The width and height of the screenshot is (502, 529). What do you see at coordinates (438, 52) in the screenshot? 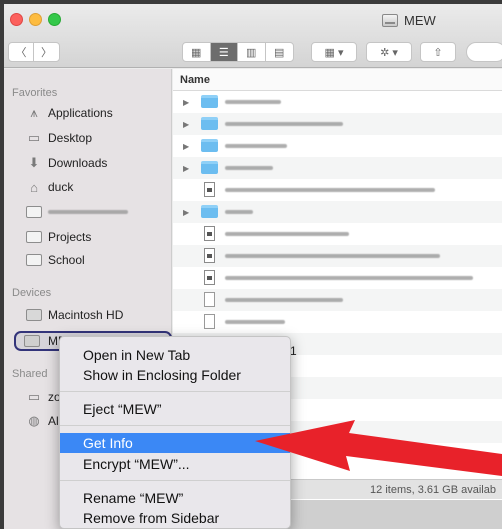
I see `share-button: ⇧` at bounding box center [438, 52].